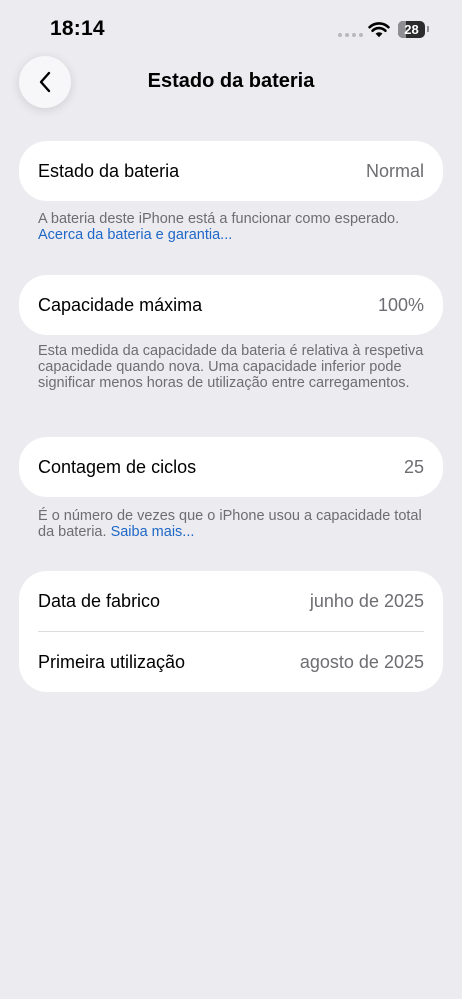 This screenshot has height=999, width=462. Describe the element at coordinates (112, 661) in the screenshot. I see `first-use-label: Primeira utilização` at that location.